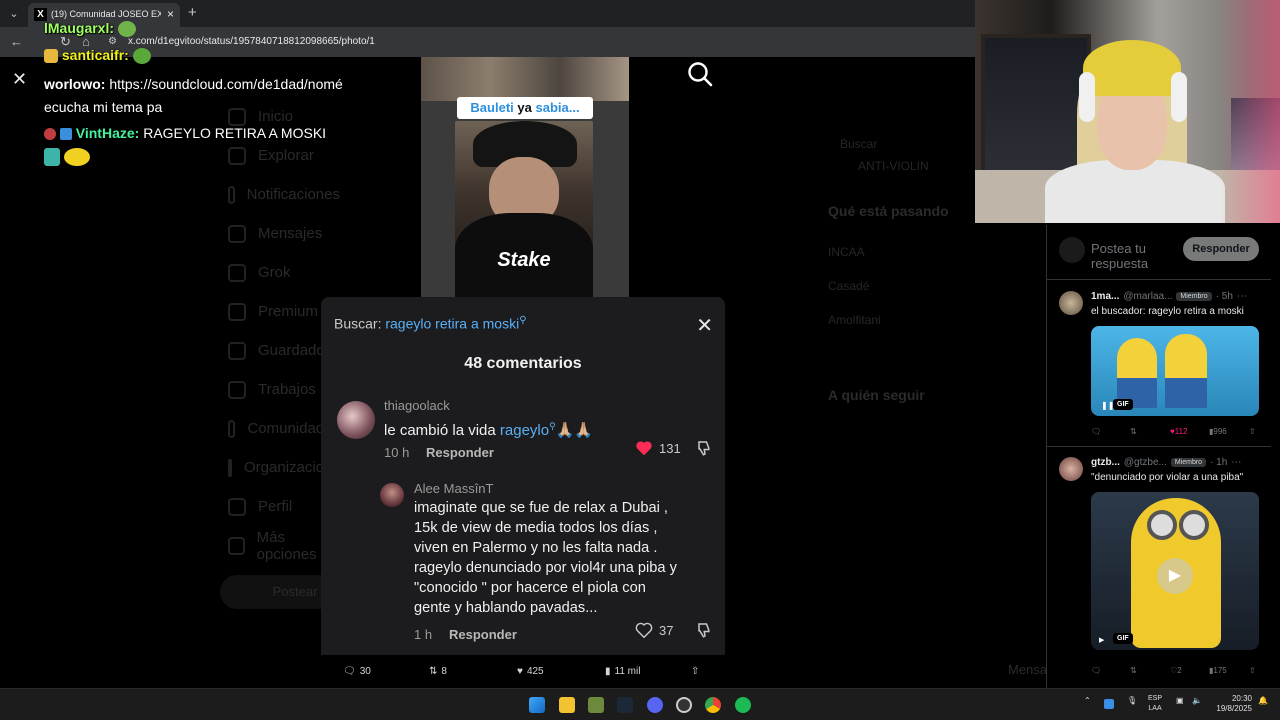  What do you see at coordinates (357, 671) in the screenshot?
I see `reply-action: 🗨 30` at bounding box center [357, 671].